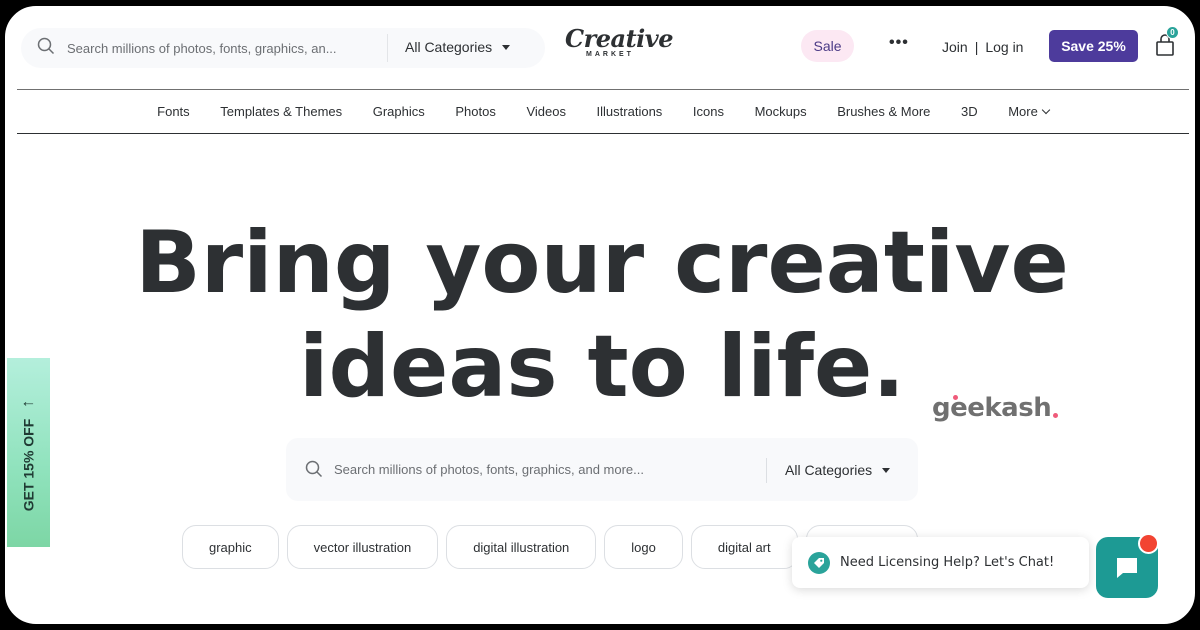 This screenshot has width=1200, height=630. Describe the element at coordinates (899, 43) in the screenshot. I see `more-options-icon: •••` at that location.